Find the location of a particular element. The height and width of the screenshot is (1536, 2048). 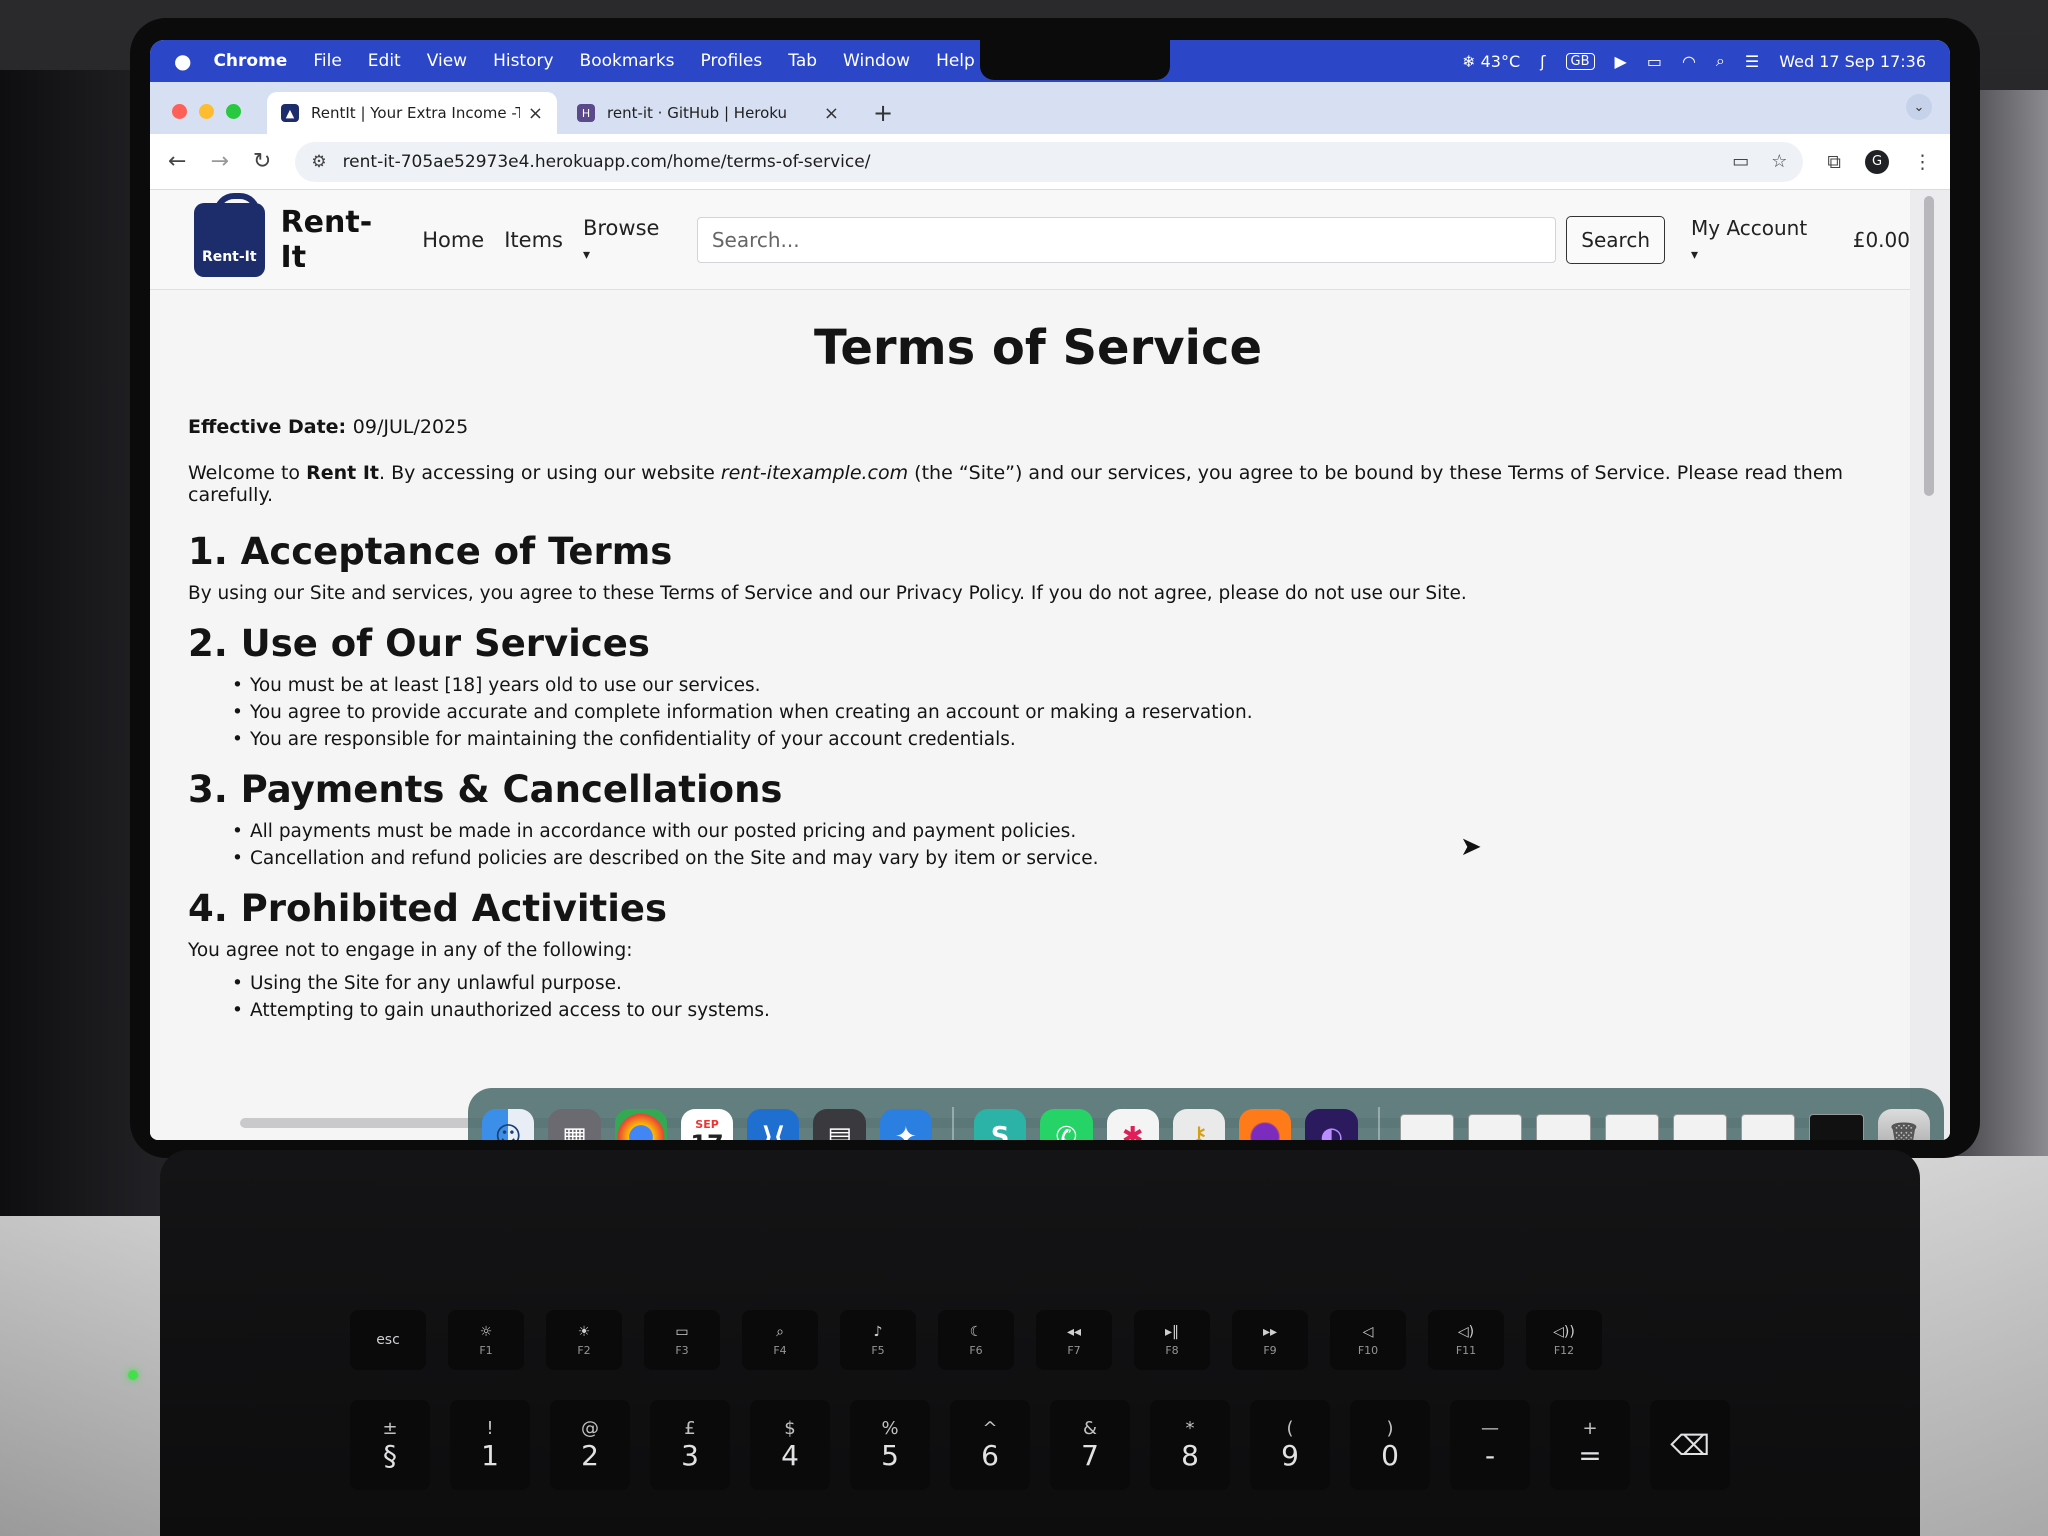

f6-key: ☾ F6 is located at coordinates (976, 1340).